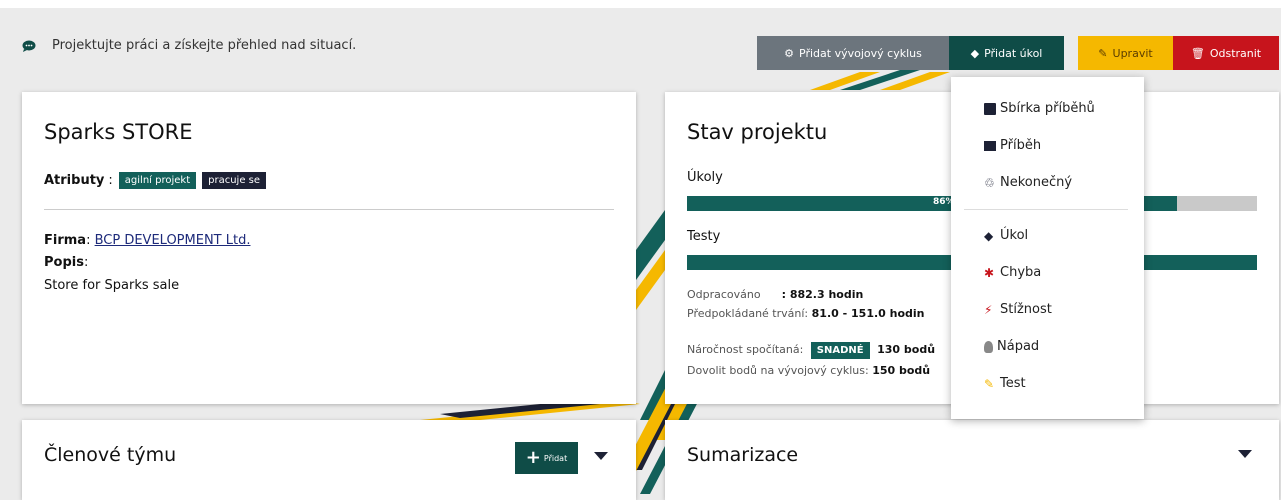 Image resolution: width=1281 pixels, height=500 pixels. What do you see at coordinates (972, 460) in the screenshot?
I see `summary-card: Sumarizace` at bounding box center [972, 460].